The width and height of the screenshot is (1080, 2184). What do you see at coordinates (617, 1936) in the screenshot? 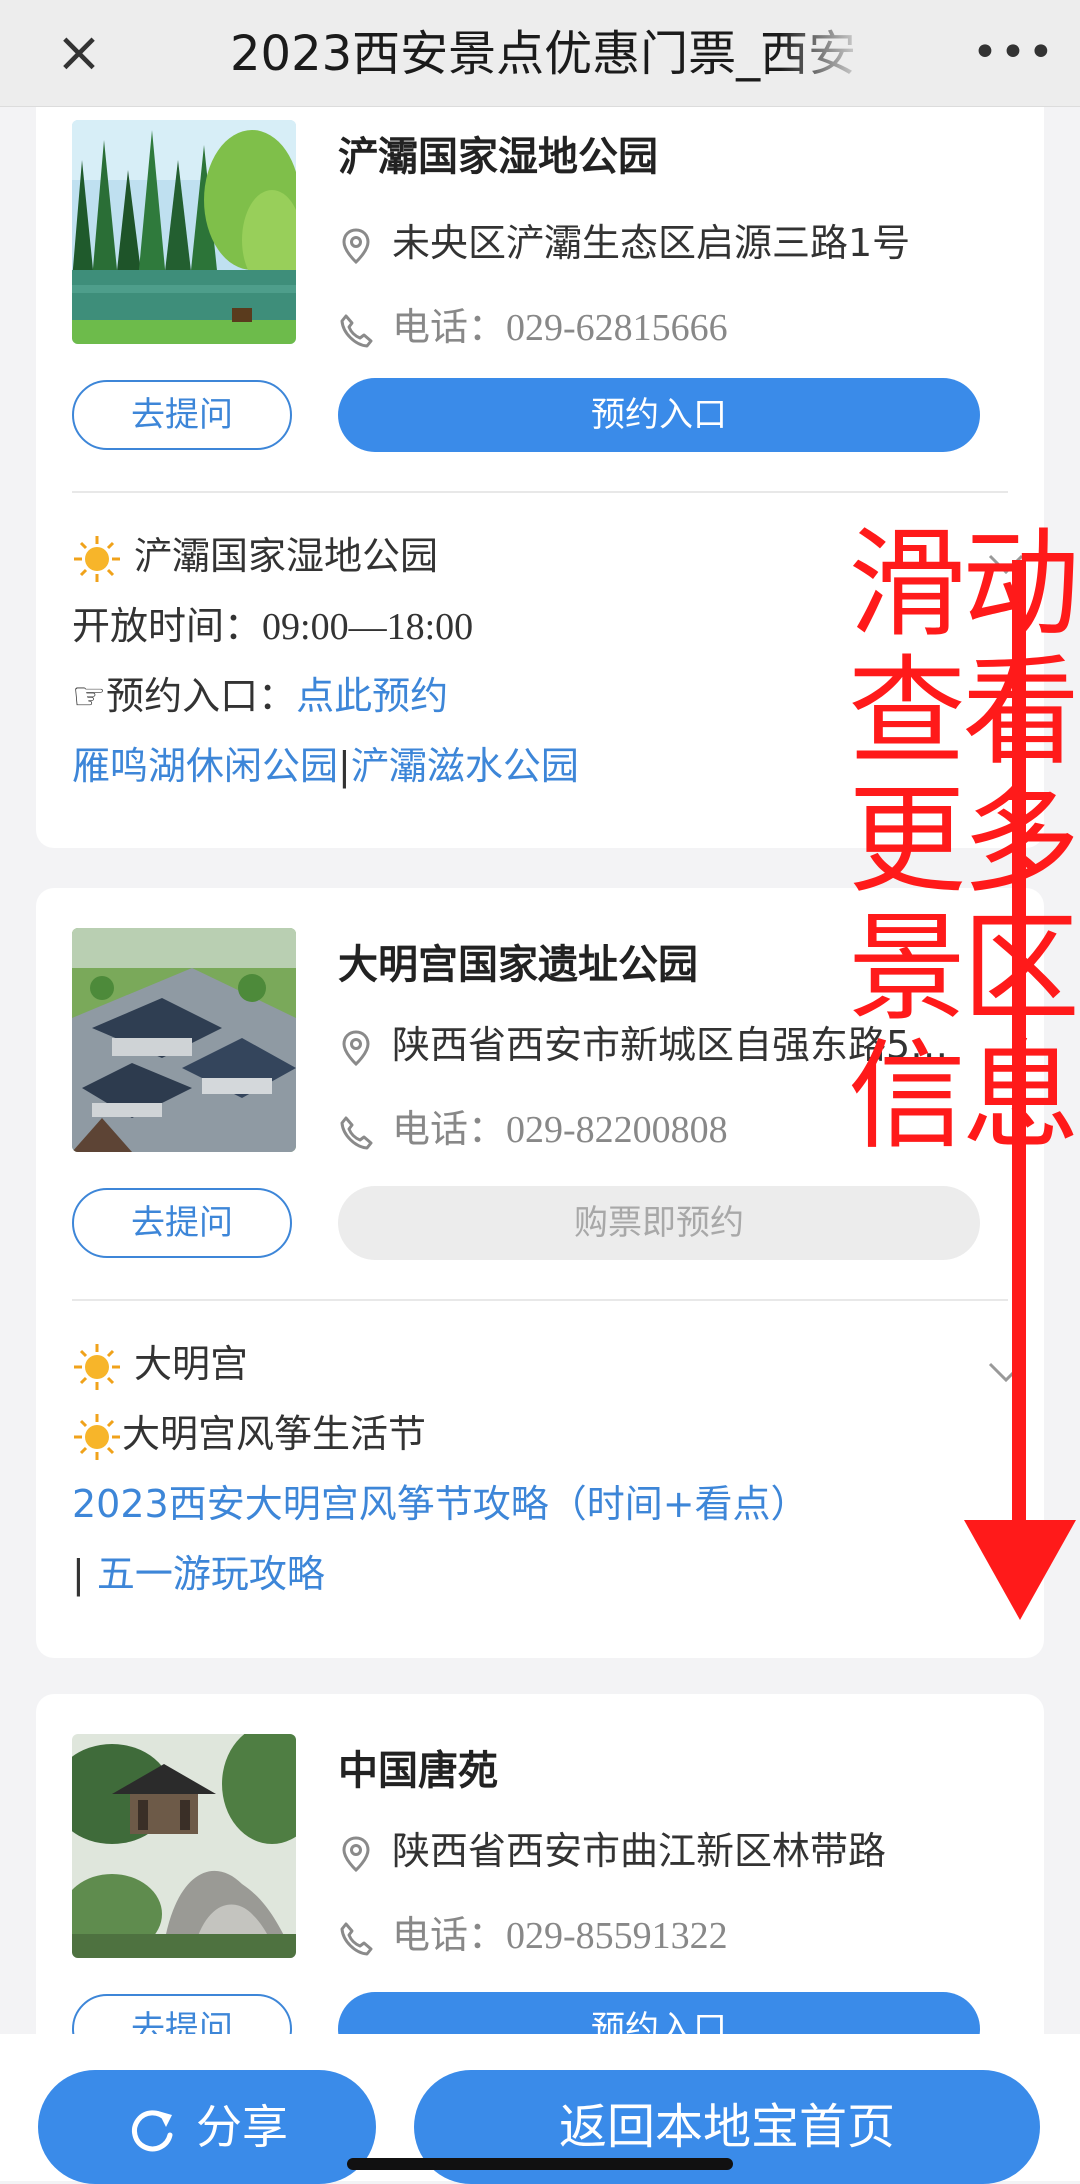
I see `phone-number: 029-85591322` at bounding box center [617, 1936].